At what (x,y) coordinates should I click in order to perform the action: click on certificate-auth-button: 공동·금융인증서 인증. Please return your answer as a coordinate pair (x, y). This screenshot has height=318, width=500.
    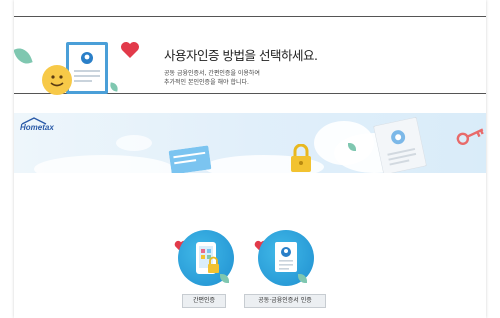
    Looking at the image, I should click on (285, 301).